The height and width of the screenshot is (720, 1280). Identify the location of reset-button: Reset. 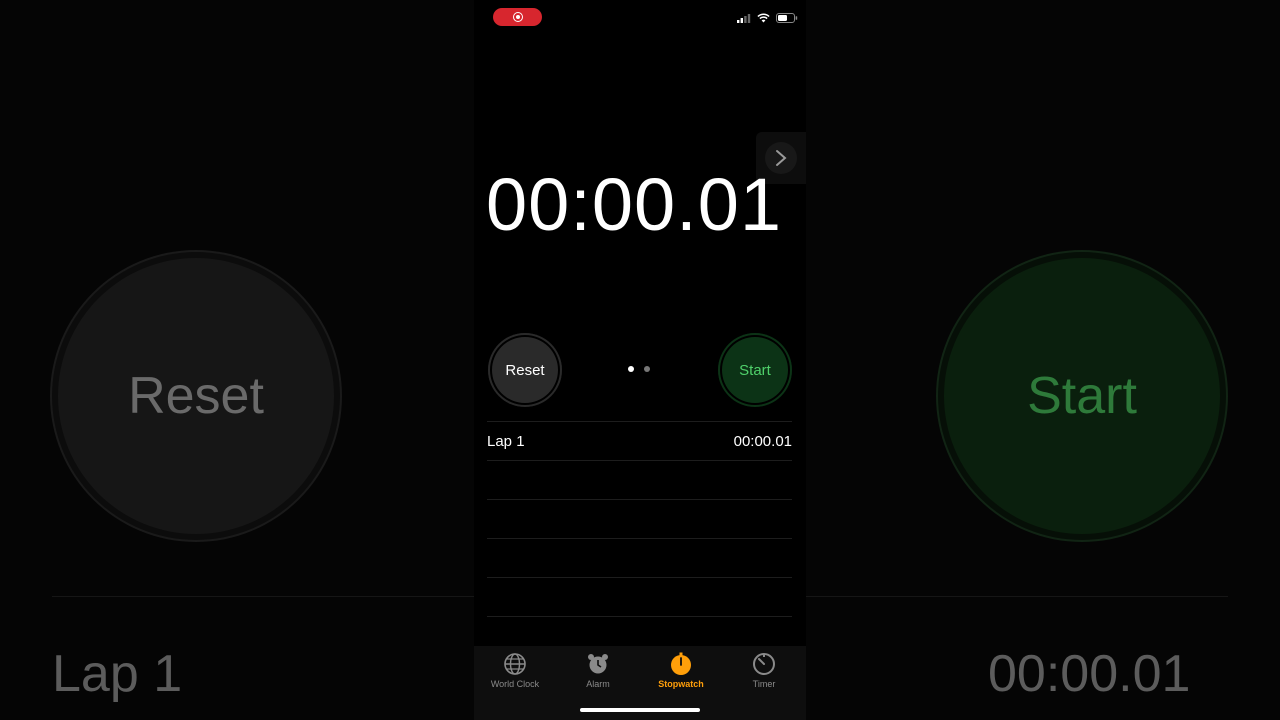
(525, 370).